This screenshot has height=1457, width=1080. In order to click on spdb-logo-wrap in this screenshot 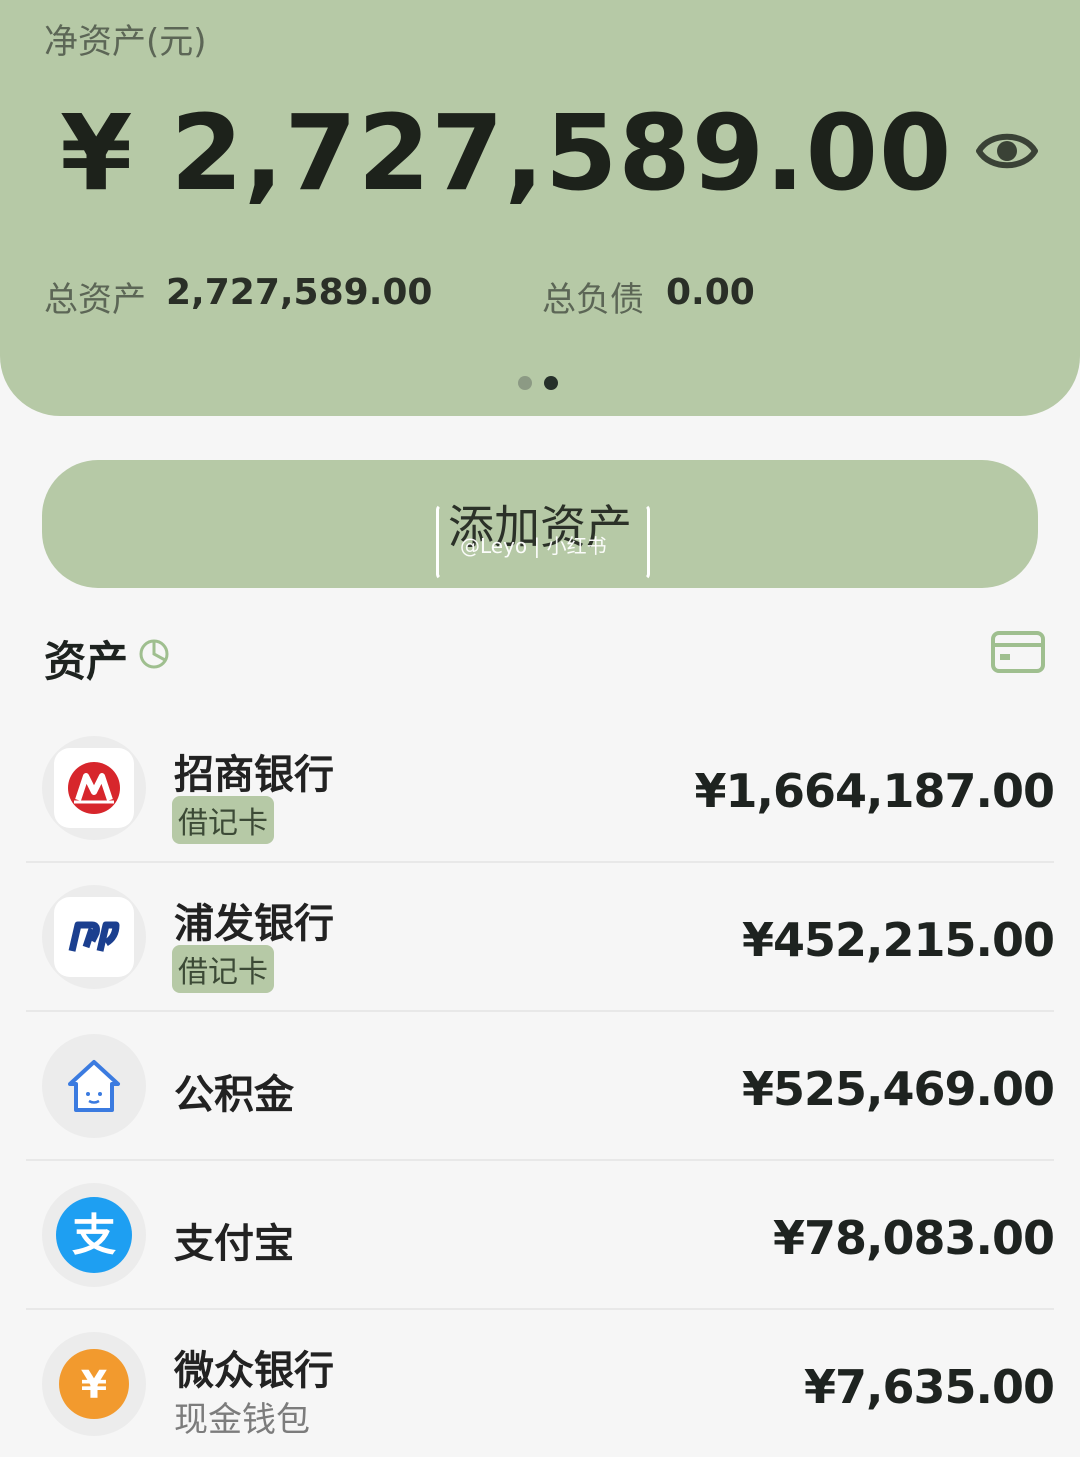, I will do `click(94, 937)`.